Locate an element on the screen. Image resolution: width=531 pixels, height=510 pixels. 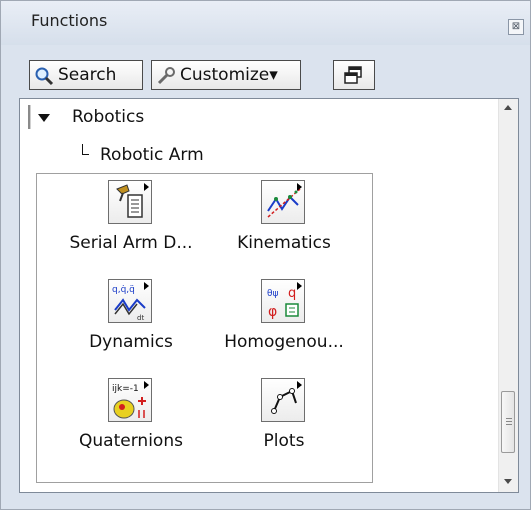
serial-arm-icon is located at coordinates (130, 202).